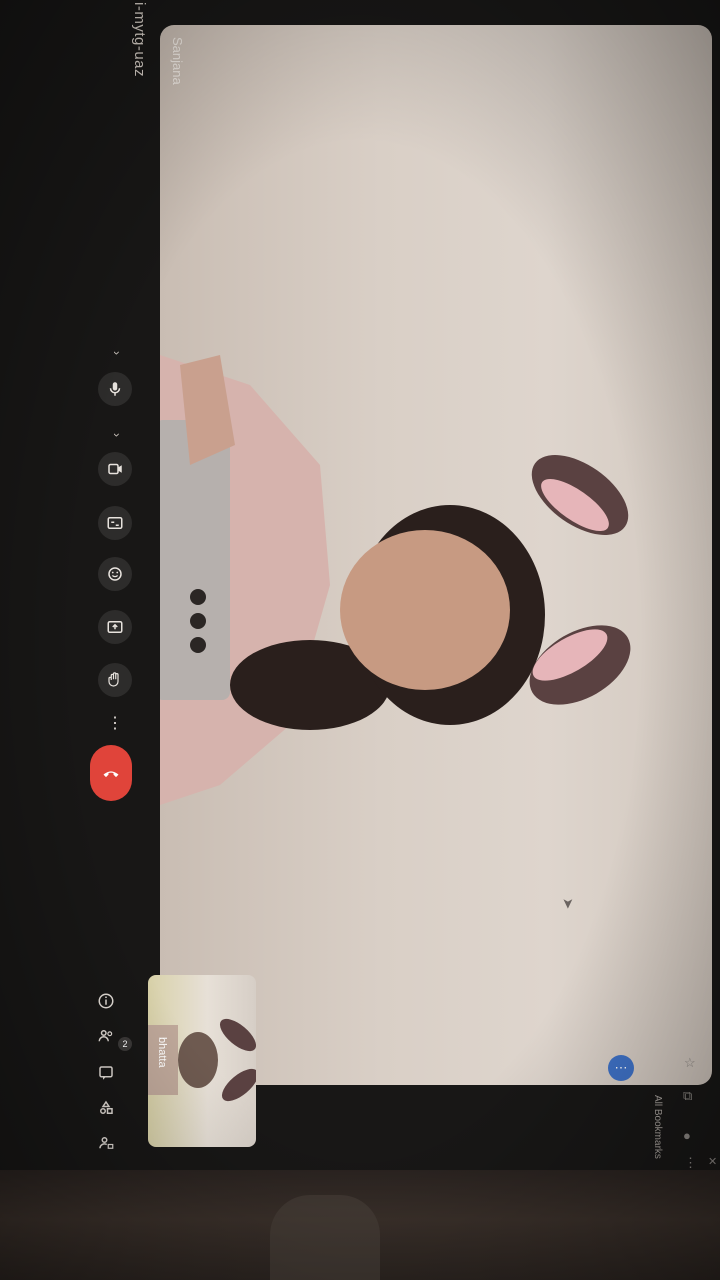  I want to click on camera-icon, so click(115, 469).